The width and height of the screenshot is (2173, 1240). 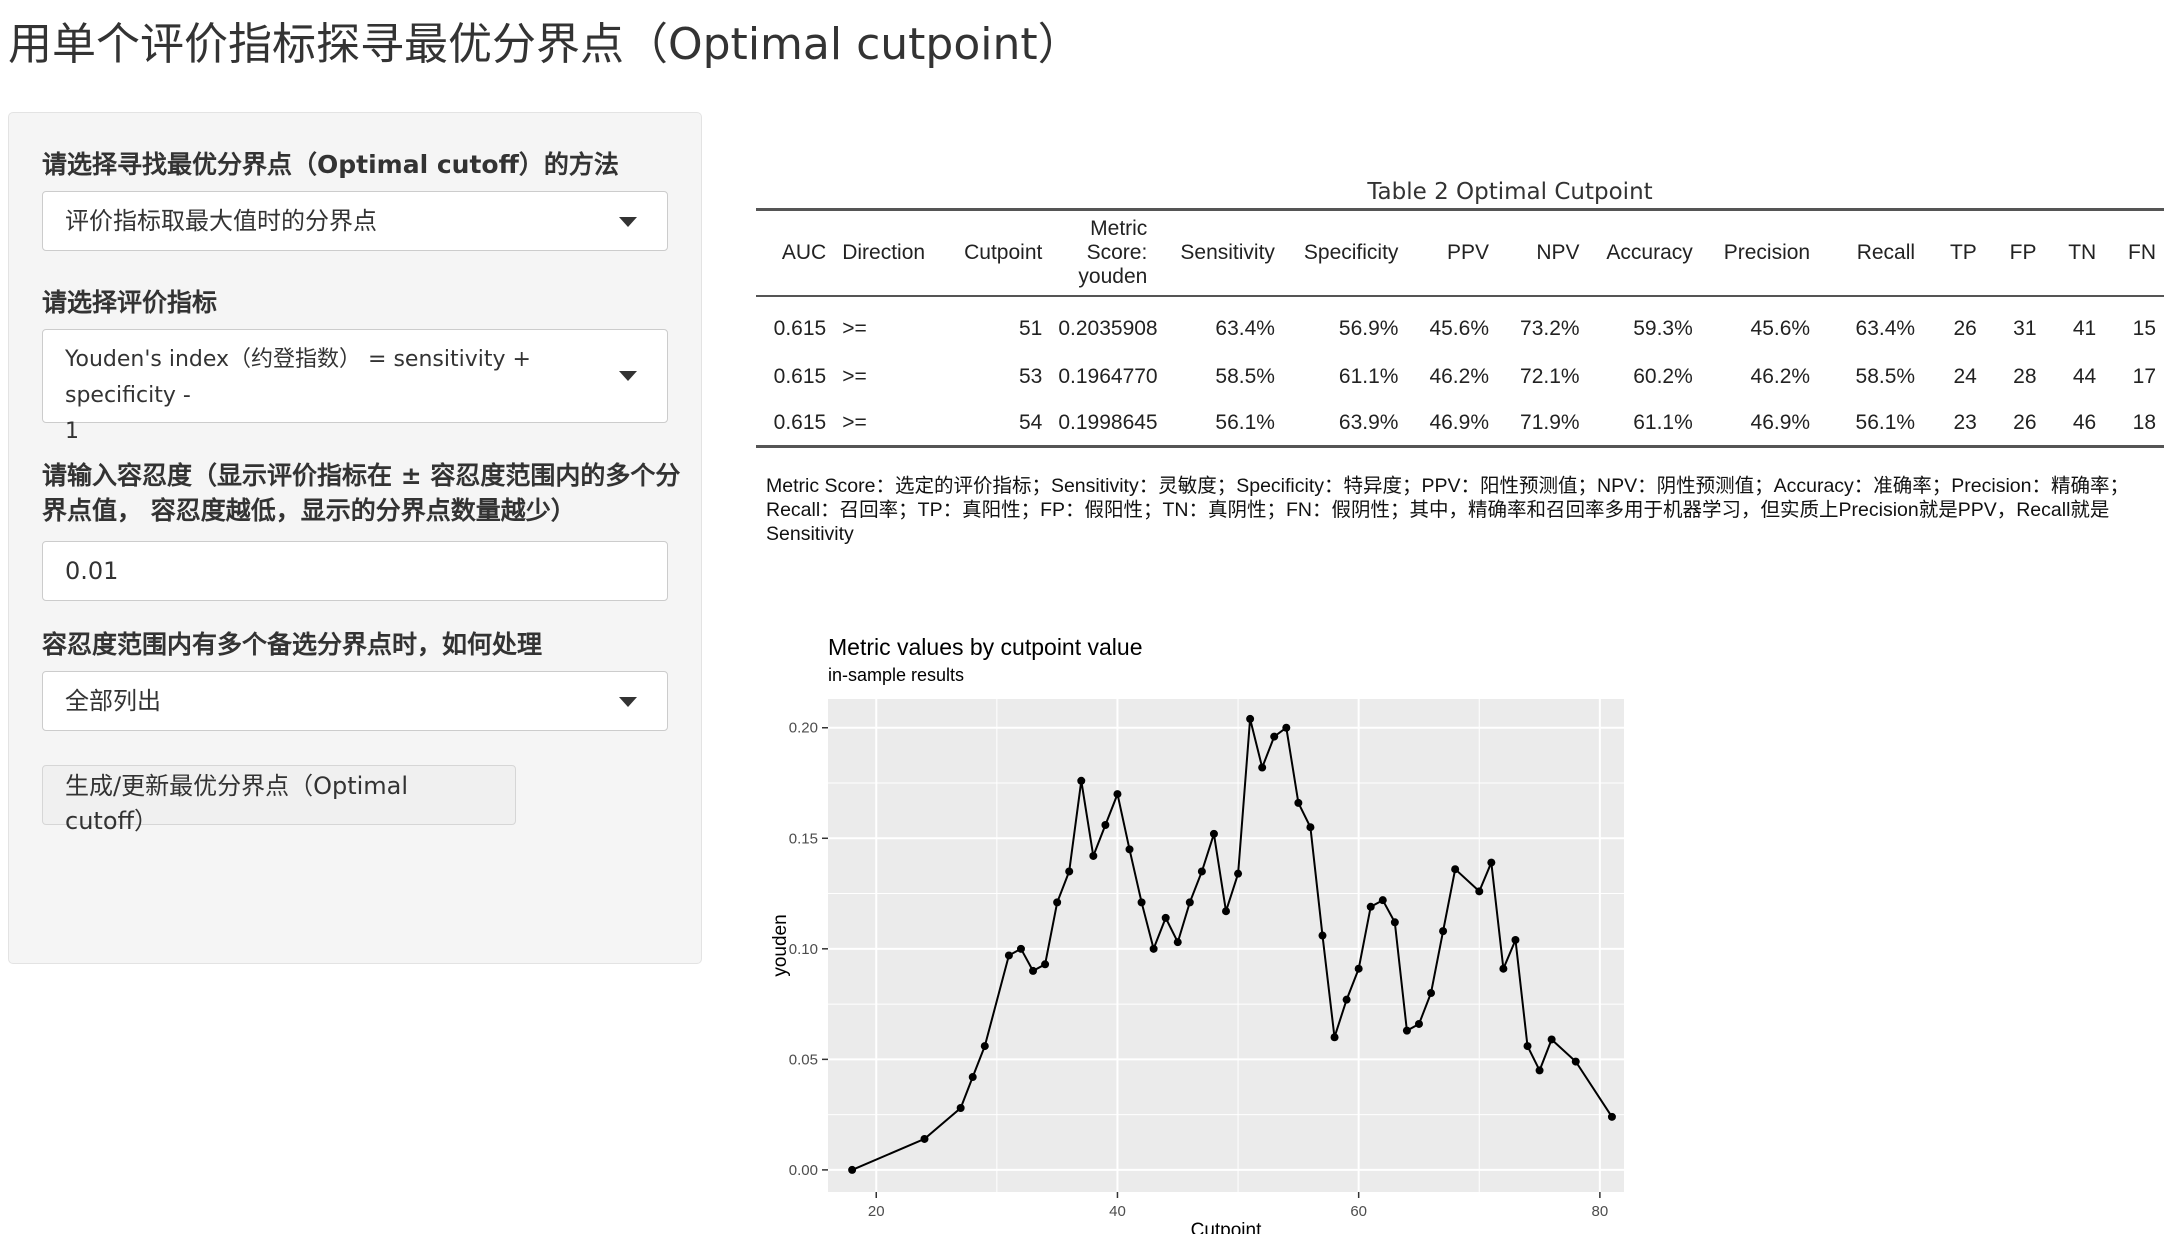 What do you see at coordinates (2023, 252) in the screenshot?
I see `table-header-cell: FP` at bounding box center [2023, 252].